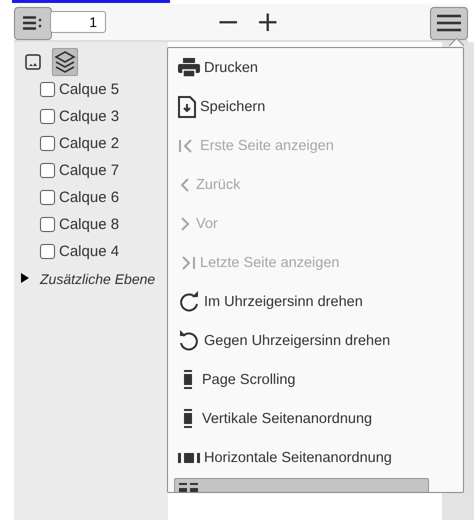  I want to click on layer-label: Calque 3, so click(89, 116).